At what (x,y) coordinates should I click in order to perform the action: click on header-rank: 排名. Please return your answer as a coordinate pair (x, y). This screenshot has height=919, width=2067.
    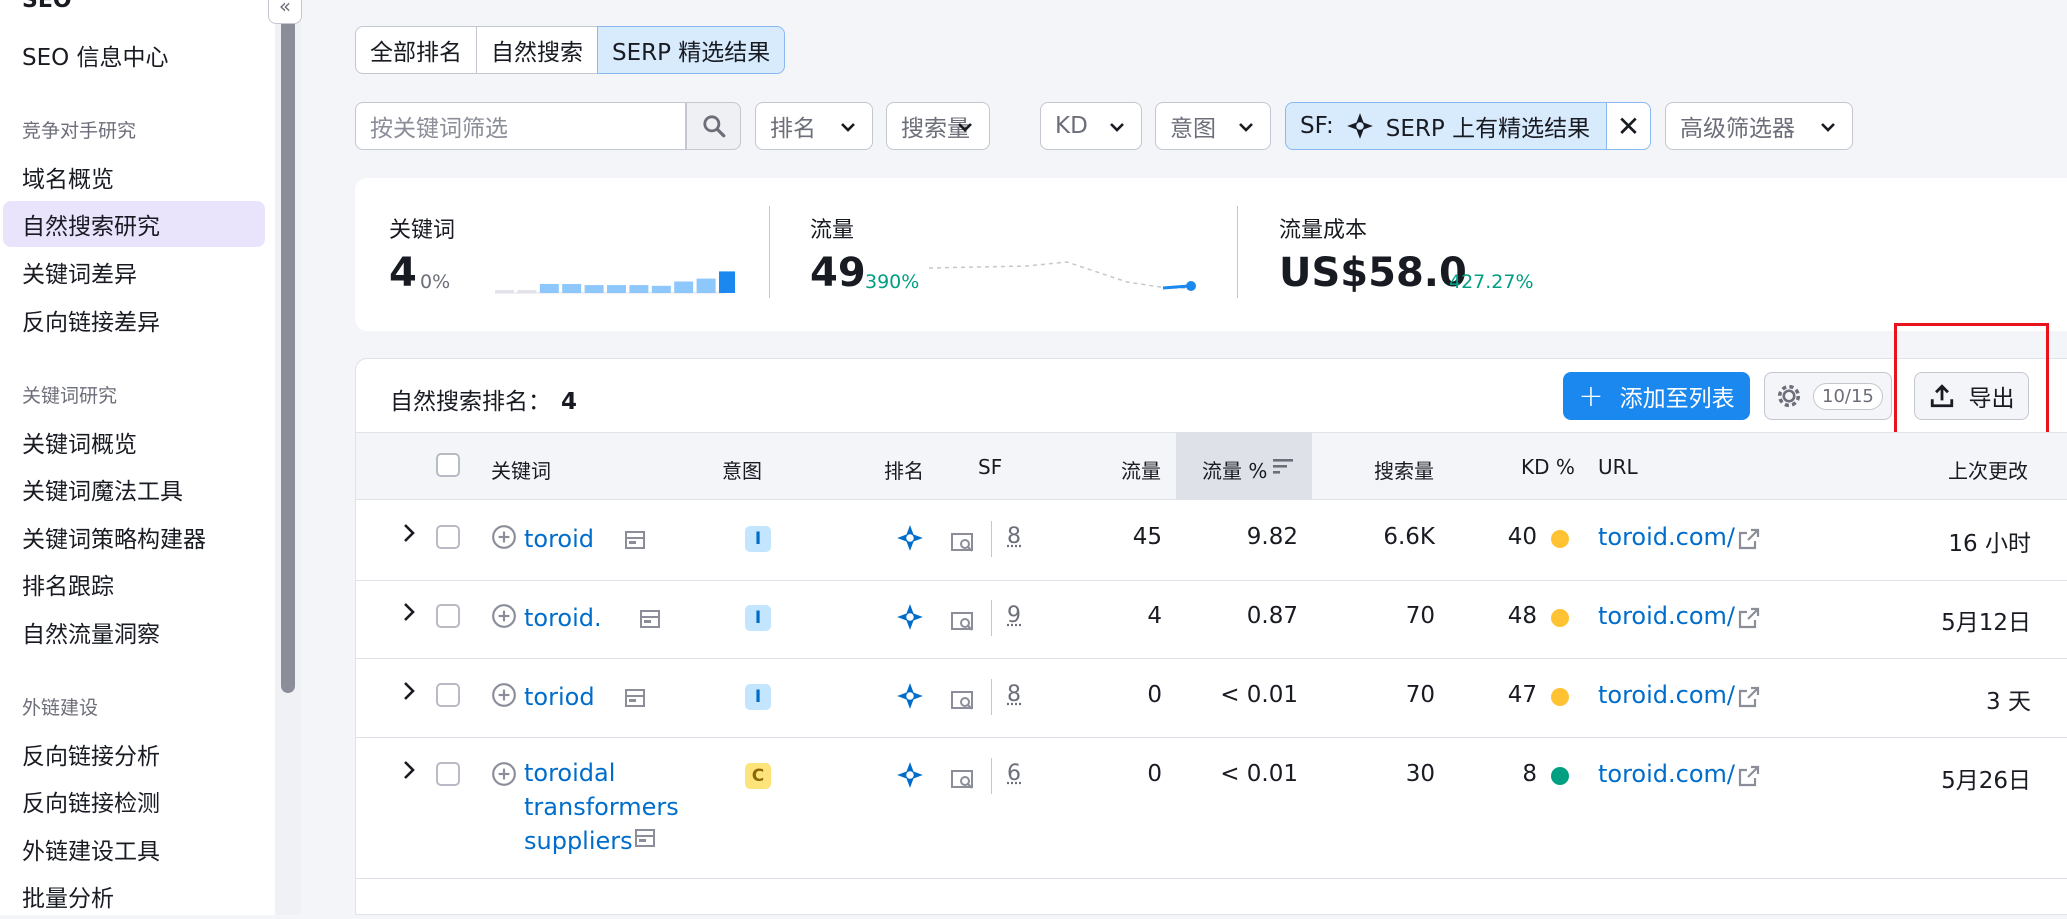
    Looking at the image, I should click on (904, 469).